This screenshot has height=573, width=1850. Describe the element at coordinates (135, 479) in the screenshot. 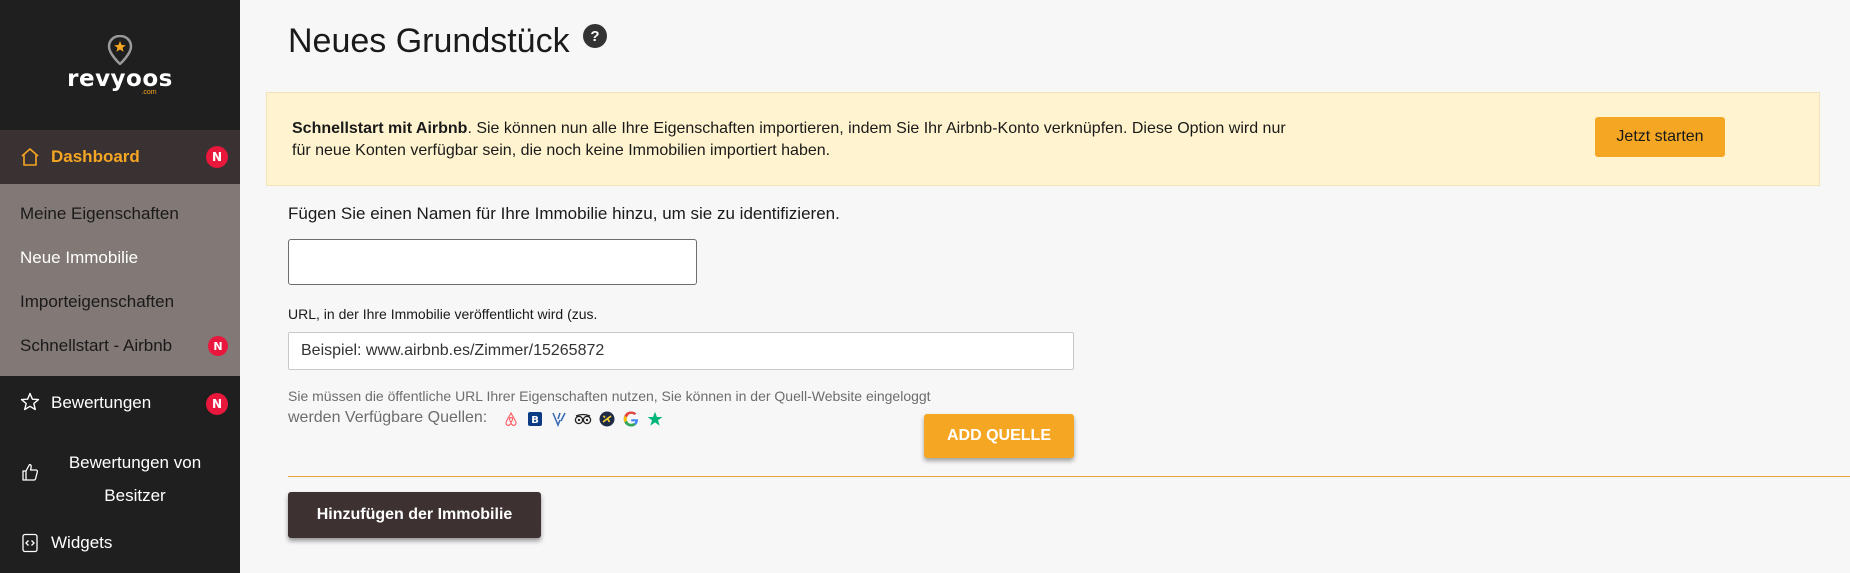

I see `sidebar-item-label: Bewertungen von Besitzer` at that location.